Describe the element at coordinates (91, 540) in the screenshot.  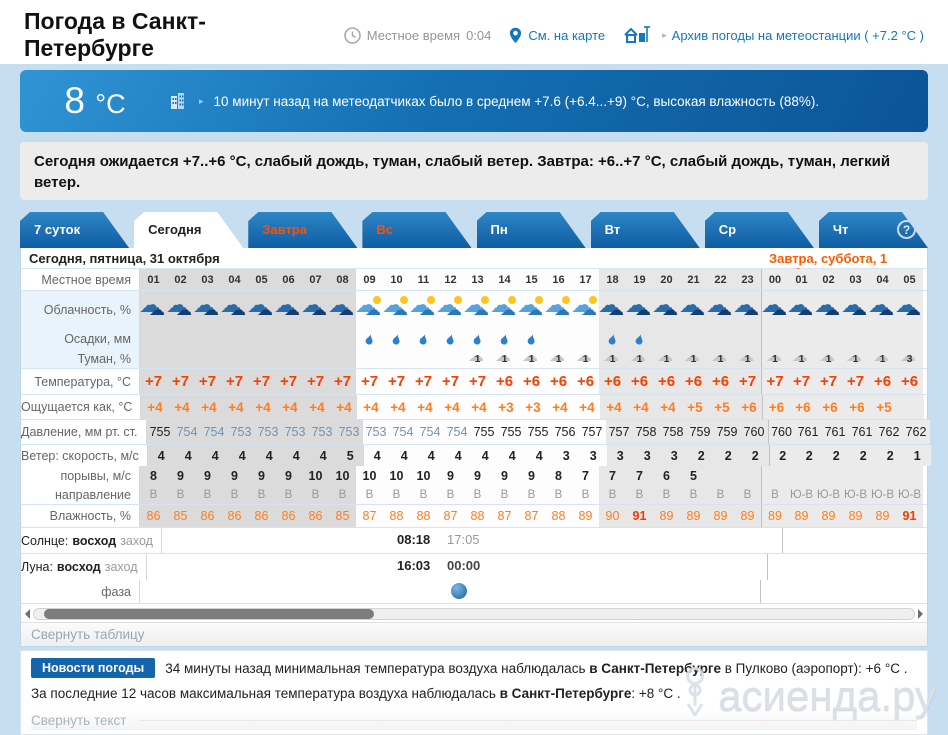
I see `row-label: Солнце: восход заход` at that location.